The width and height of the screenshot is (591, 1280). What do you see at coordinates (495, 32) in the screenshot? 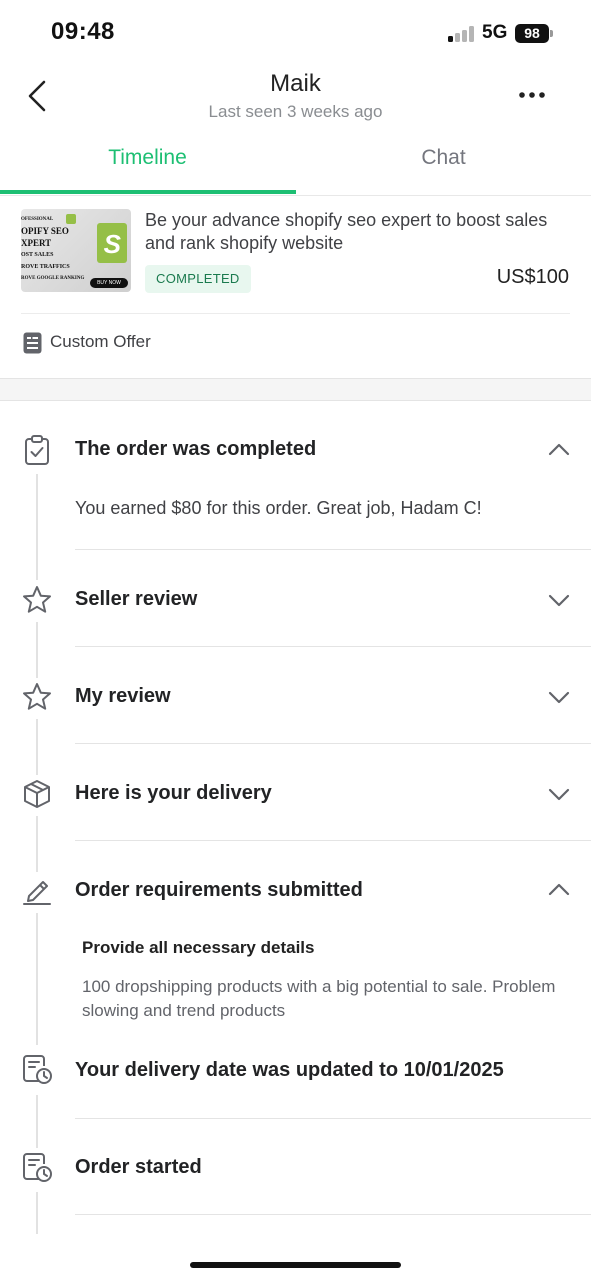
I see `network-type: 5G` at bounding box center [495, 32].